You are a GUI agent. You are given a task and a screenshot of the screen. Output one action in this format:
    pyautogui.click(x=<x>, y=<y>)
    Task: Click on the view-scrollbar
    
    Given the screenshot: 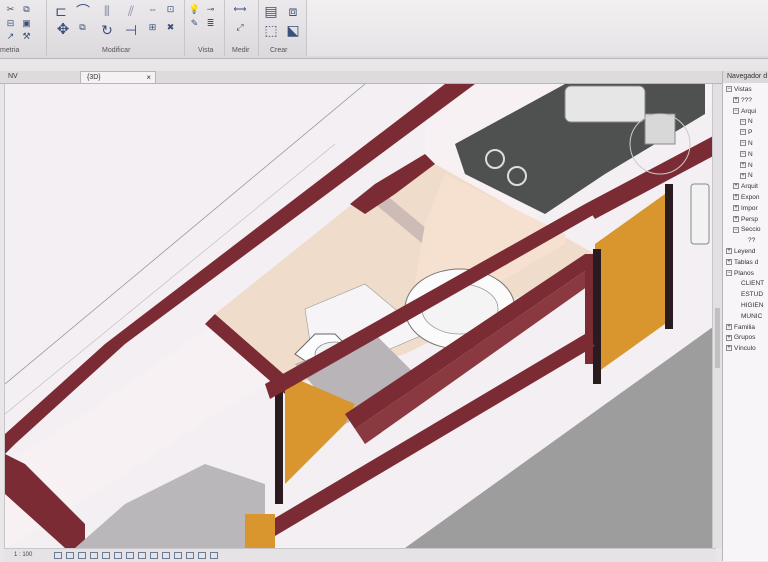 What is the action you would take?
    pyautogui.click(x=717, y=316)
    